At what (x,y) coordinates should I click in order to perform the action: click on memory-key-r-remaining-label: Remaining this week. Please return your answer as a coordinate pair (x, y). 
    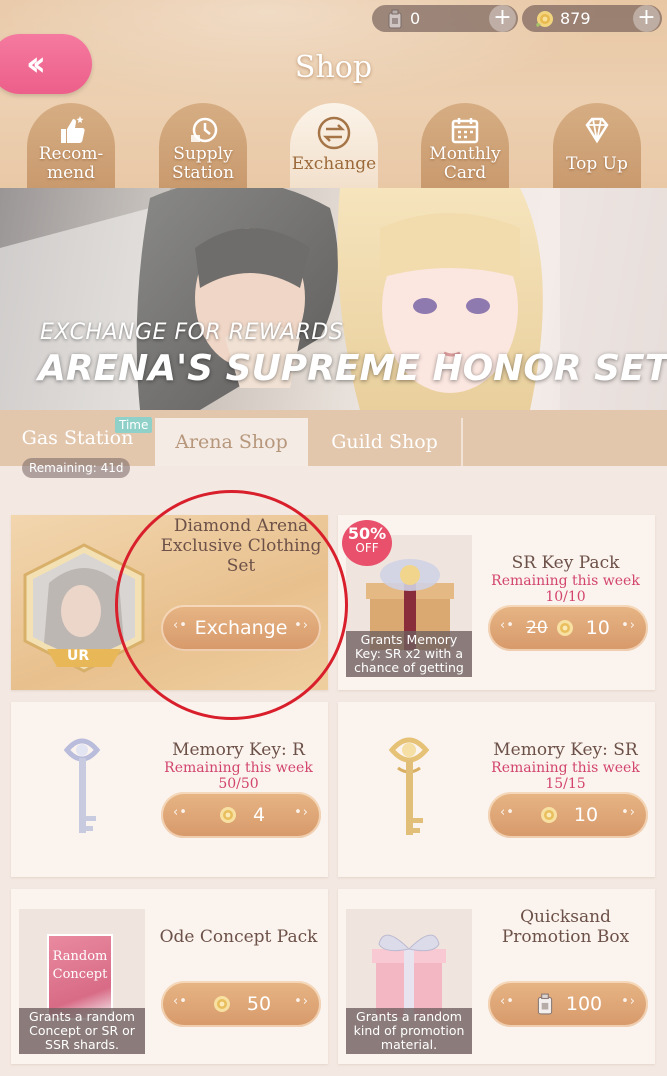
    Looking at the image, I should click on (238, 768).